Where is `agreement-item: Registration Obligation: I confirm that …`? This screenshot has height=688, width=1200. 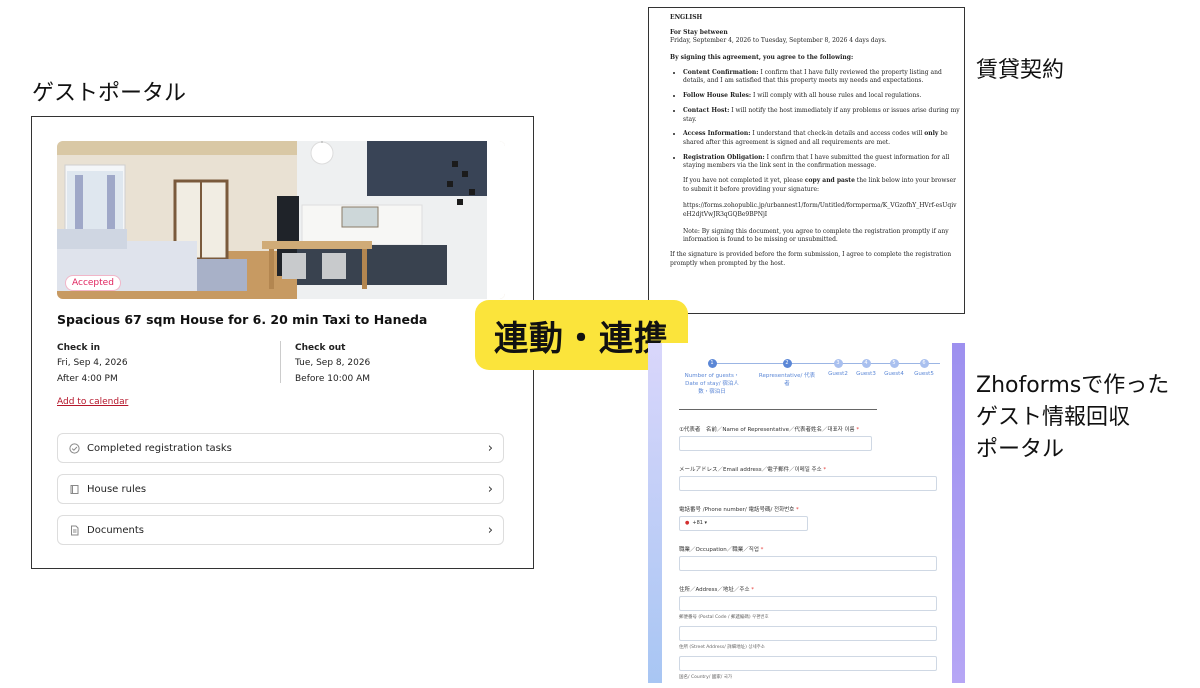 agreement-item: Registration Obligation: I confirm that … is located at coordinates (821, 162).